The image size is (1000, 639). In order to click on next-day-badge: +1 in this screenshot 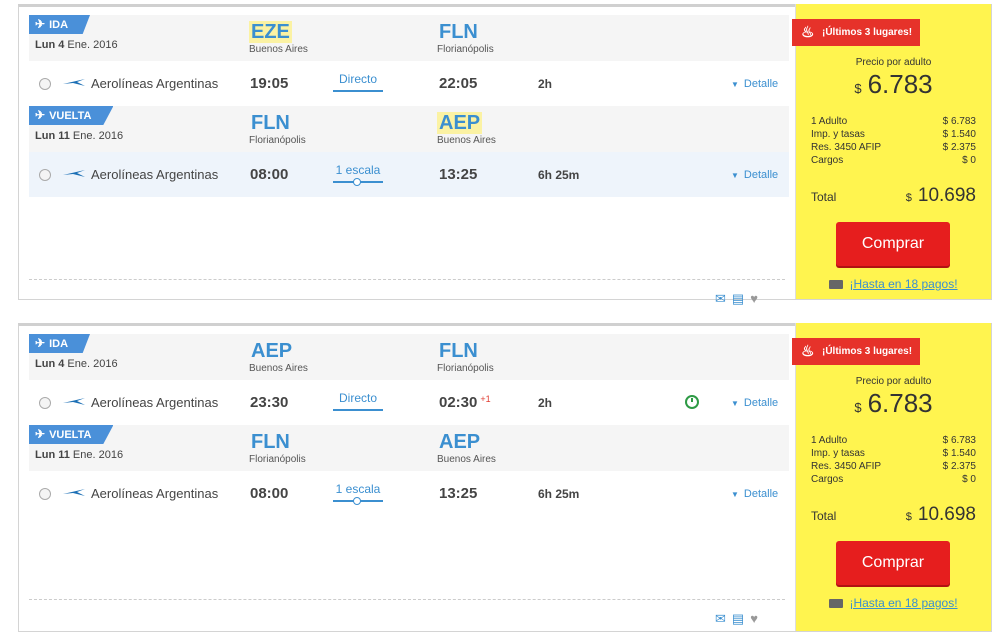, I will do `click(485, 399)`.